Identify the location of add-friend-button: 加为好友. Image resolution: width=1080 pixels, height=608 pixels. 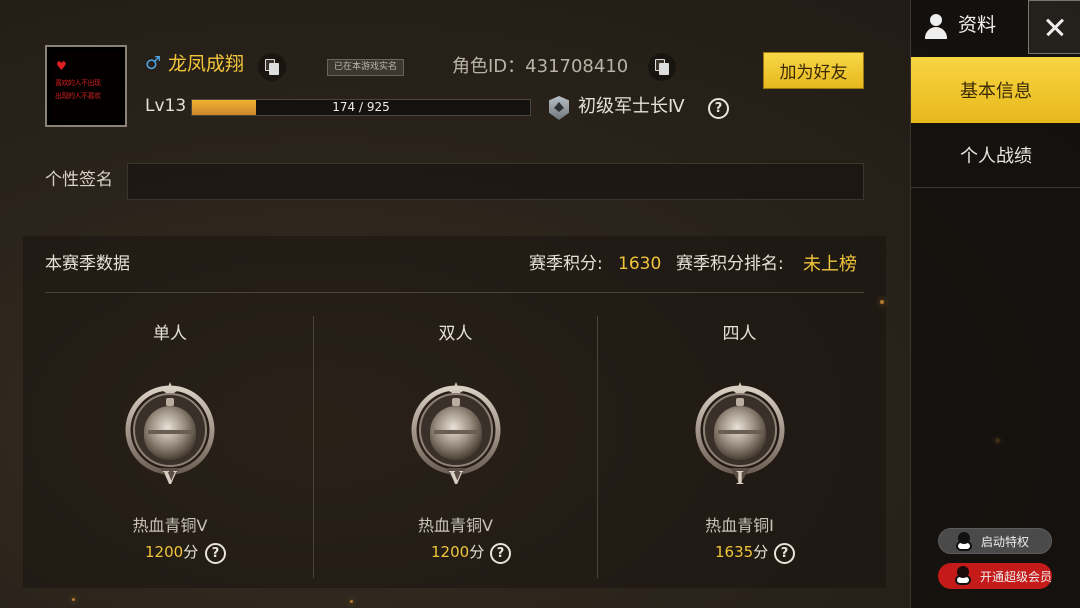
(813, 70).